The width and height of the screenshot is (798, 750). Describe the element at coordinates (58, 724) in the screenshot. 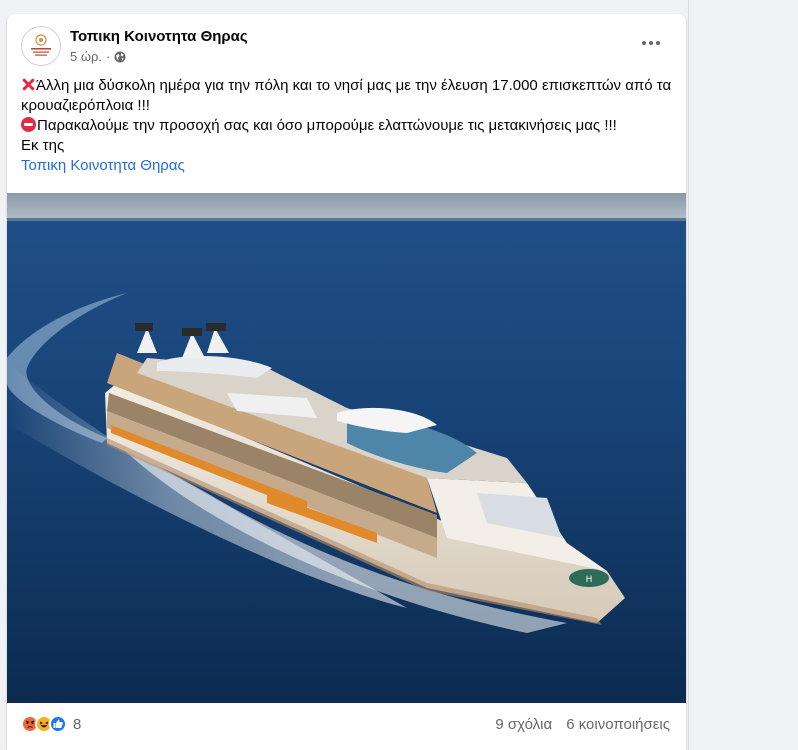

I see `like-reaction-icon` at that location.